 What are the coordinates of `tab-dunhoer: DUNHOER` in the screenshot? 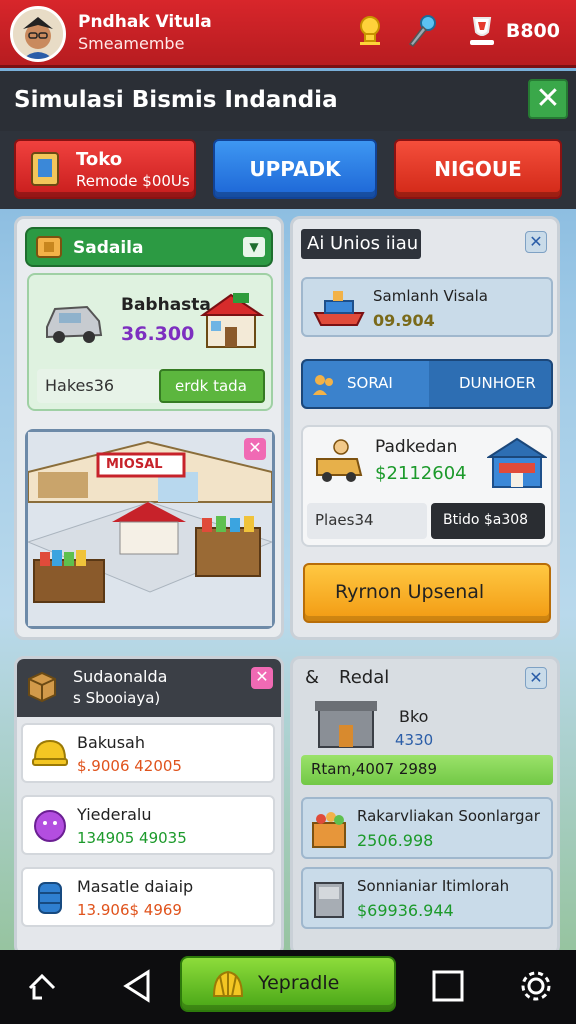 It's located at (497, 383).